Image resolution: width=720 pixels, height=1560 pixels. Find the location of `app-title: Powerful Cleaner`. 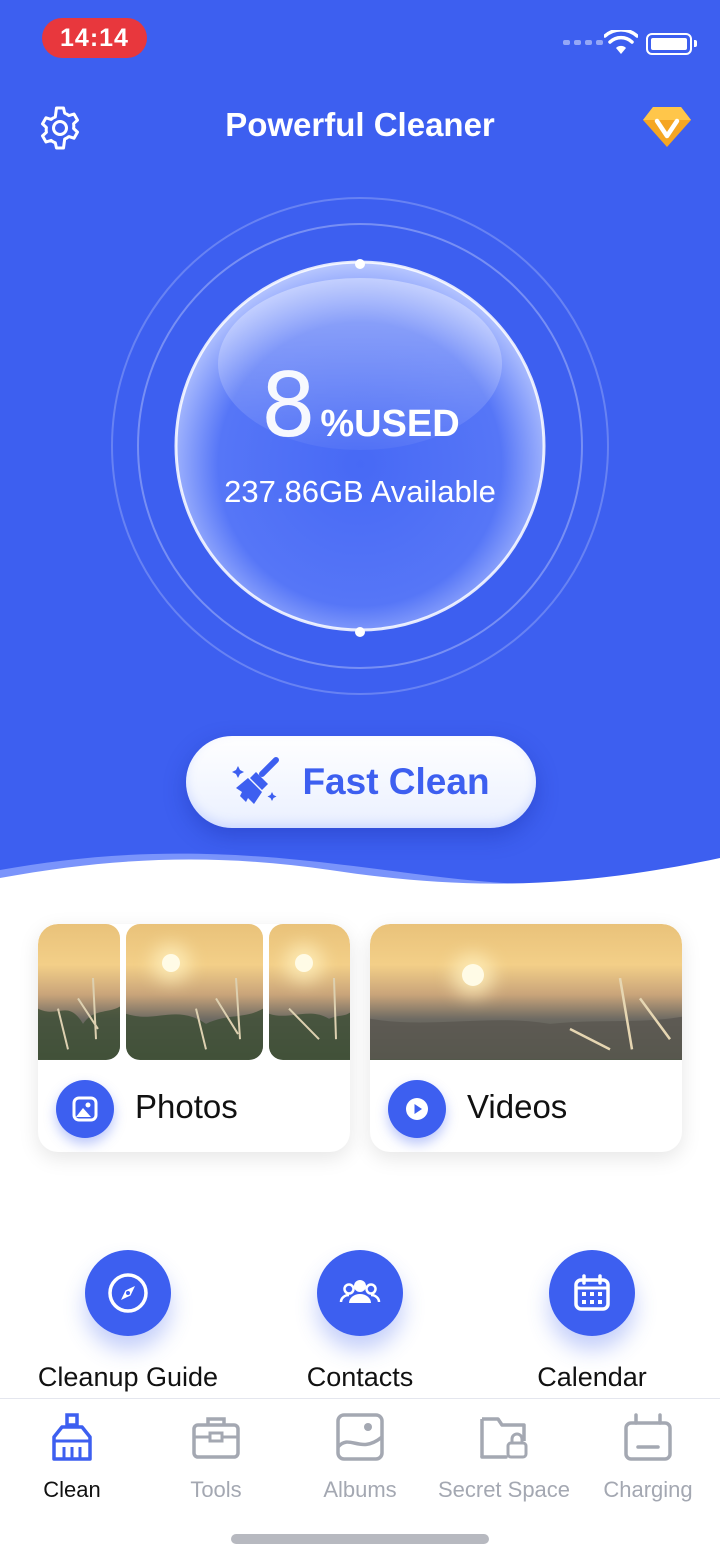

app-title: Powerful Cleaner is located at coordinates (360, 124).